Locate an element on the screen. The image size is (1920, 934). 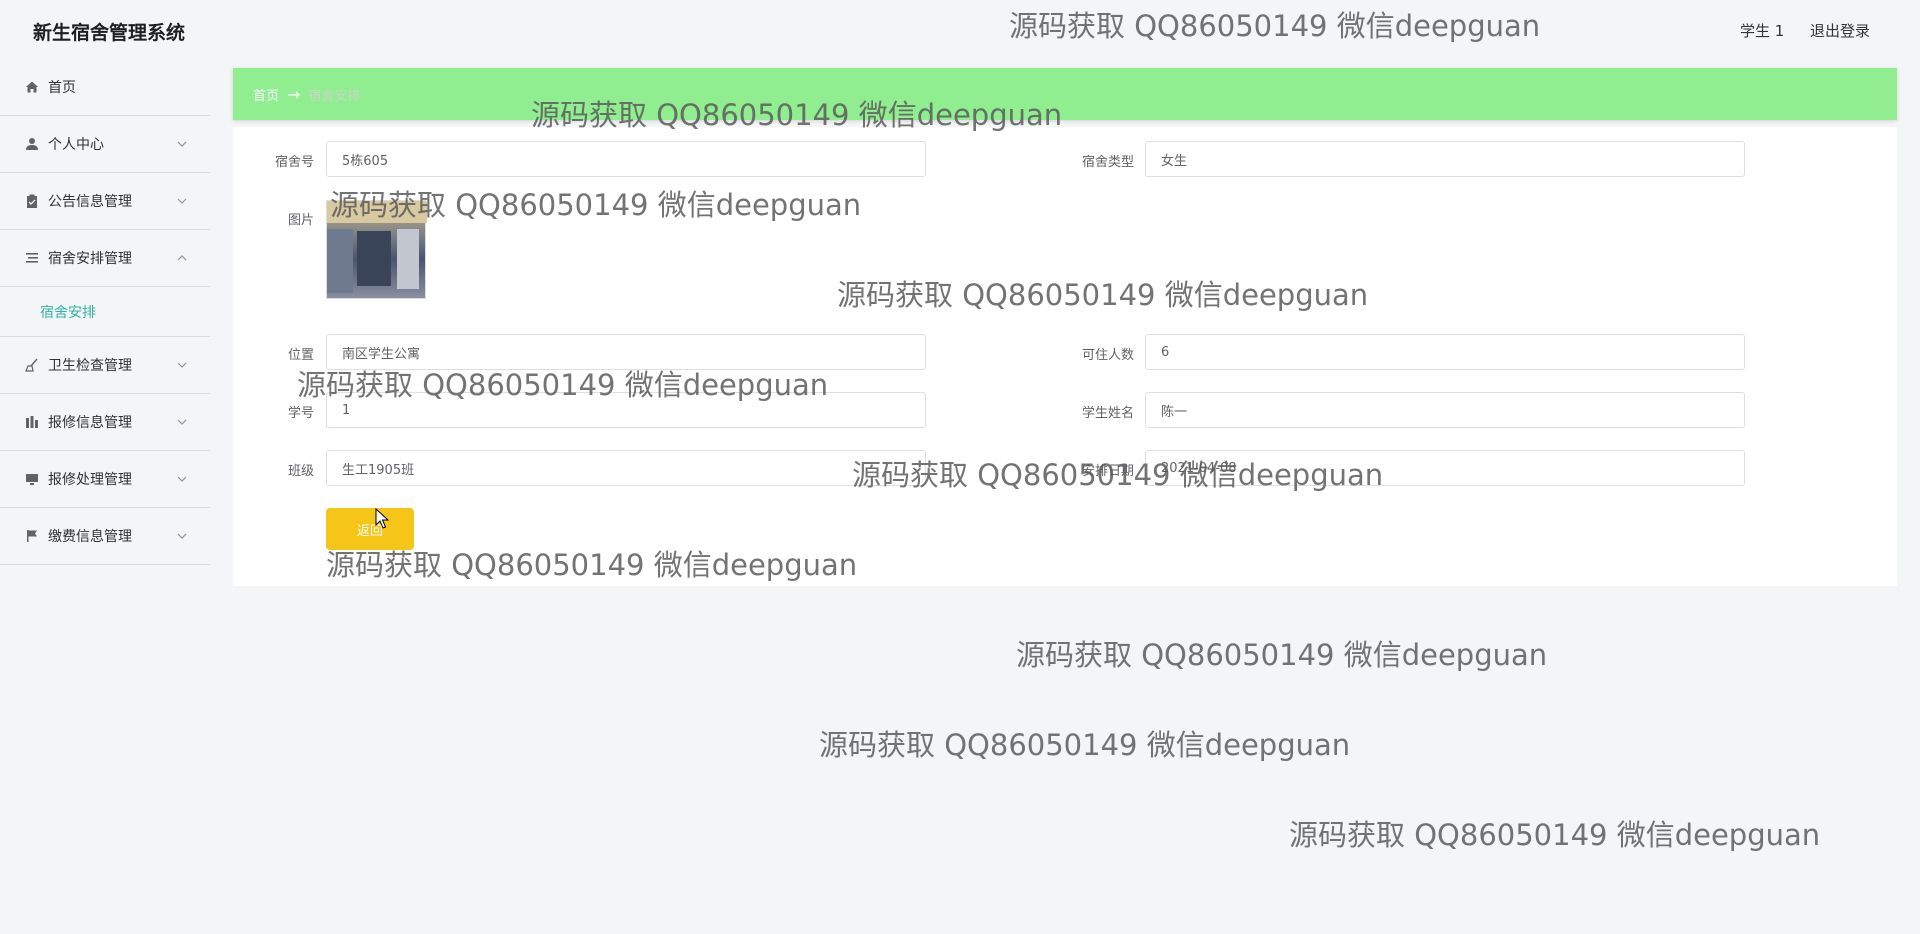
sidebar-item-repair-info: 报修信息管理 is located at coordinates (105, 422).